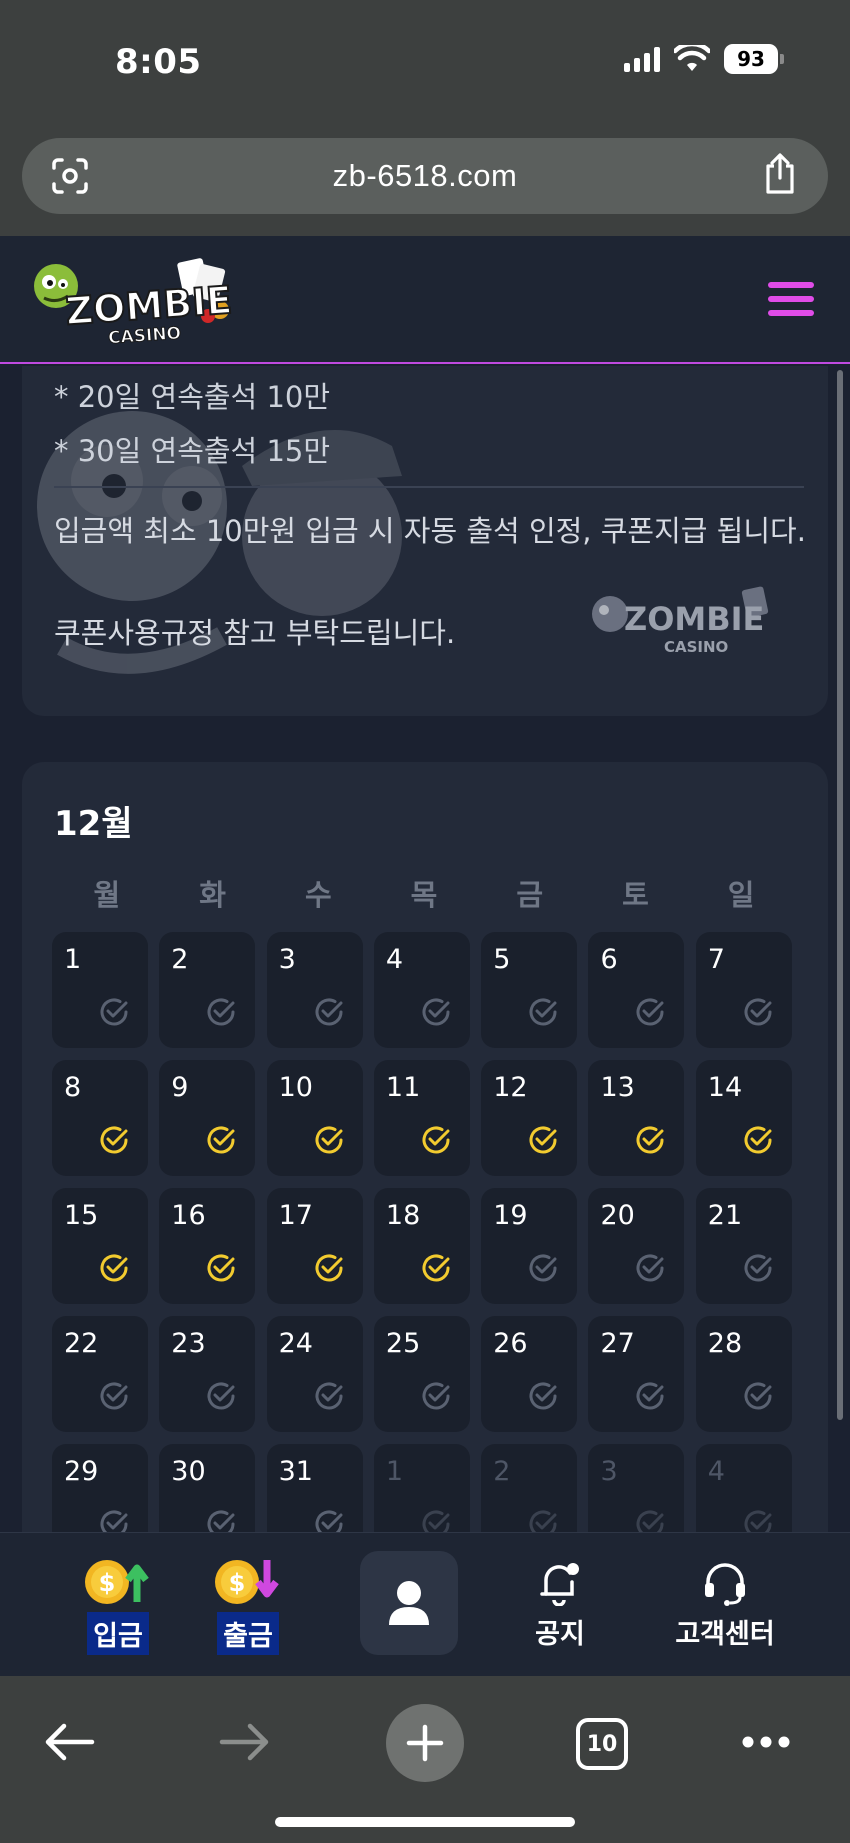 This screenshot has width=850, height=1843. Describe the element at coordinates (429, 487) in the screenshot. I see `info-divider` at that location.